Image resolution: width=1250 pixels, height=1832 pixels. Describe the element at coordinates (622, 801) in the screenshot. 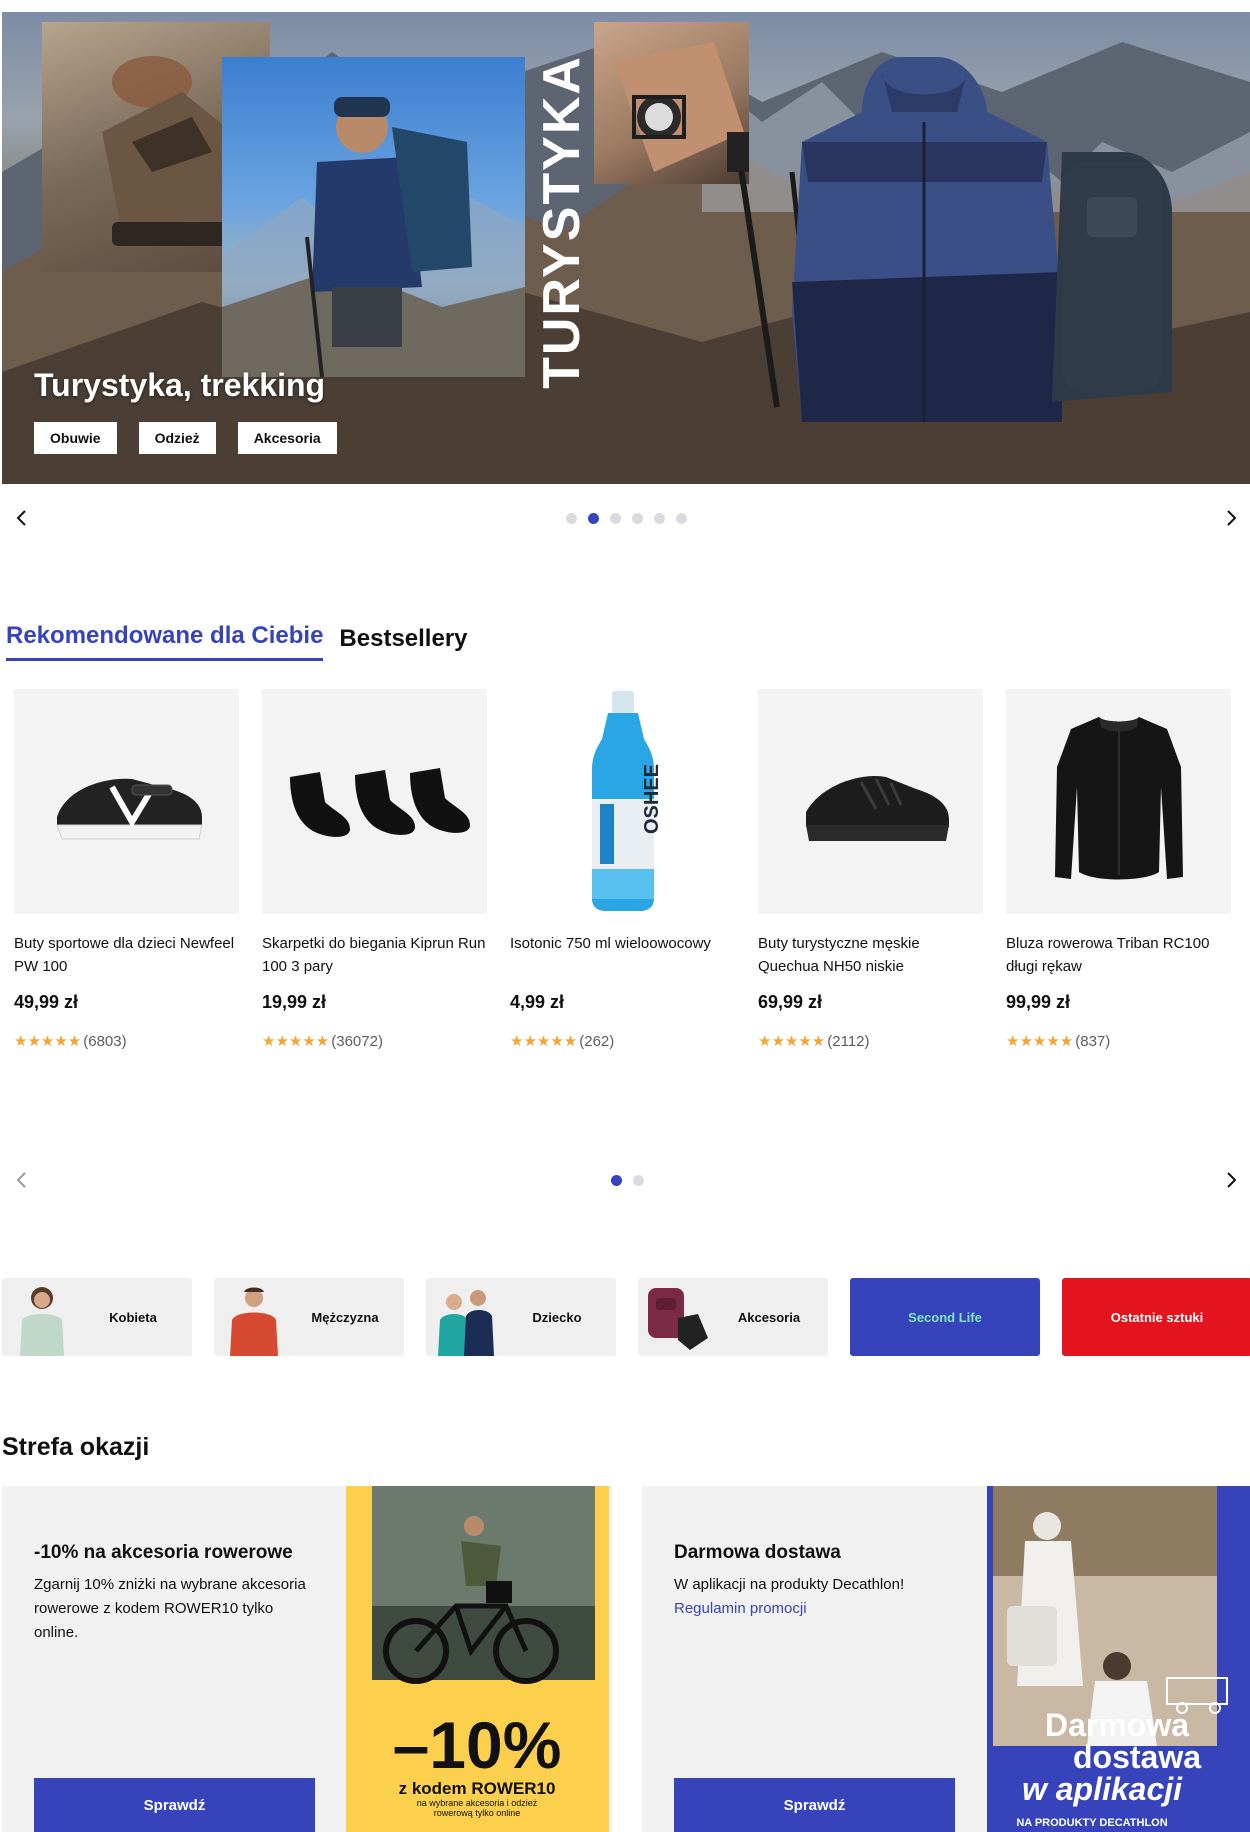

I see `bottle-icon: OSHEE` at that location.